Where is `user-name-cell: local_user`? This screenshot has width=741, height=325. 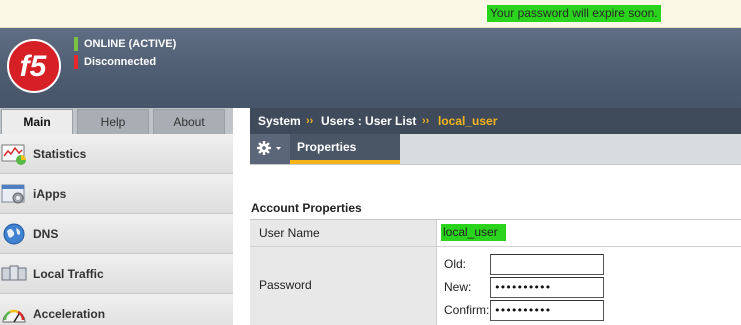
user-name-cell: local_user is located at coordinates (589, 233).